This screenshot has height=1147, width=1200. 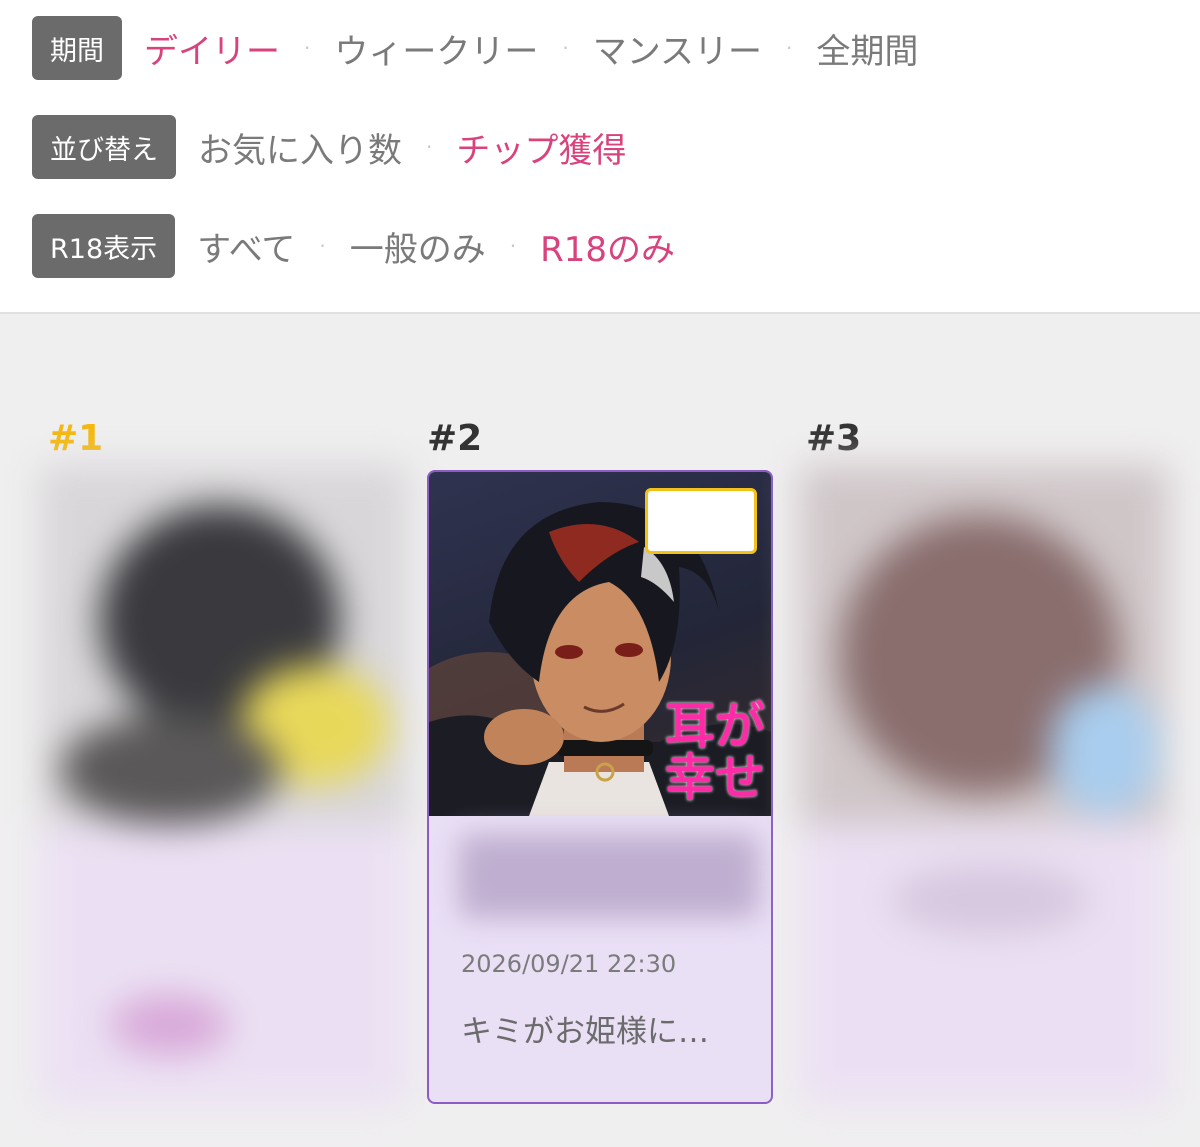 What do you see at coordinates (77, 48) in the screenshot?
I see `period-label: 期間` at bounding box center [77, 48].